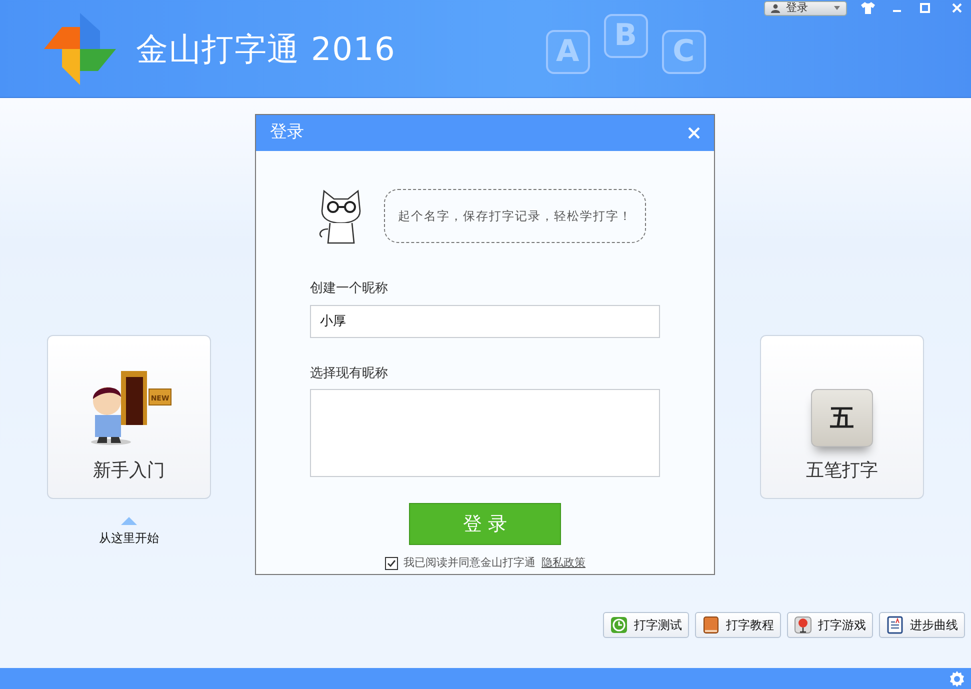  I want to click on check-icon, so click(391, 563).